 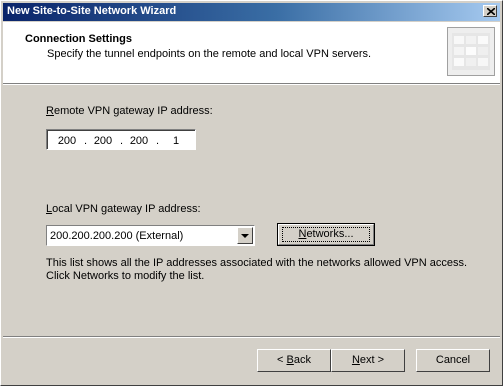 I want to click on chevron-down-icon, so click(x=245, y=236).